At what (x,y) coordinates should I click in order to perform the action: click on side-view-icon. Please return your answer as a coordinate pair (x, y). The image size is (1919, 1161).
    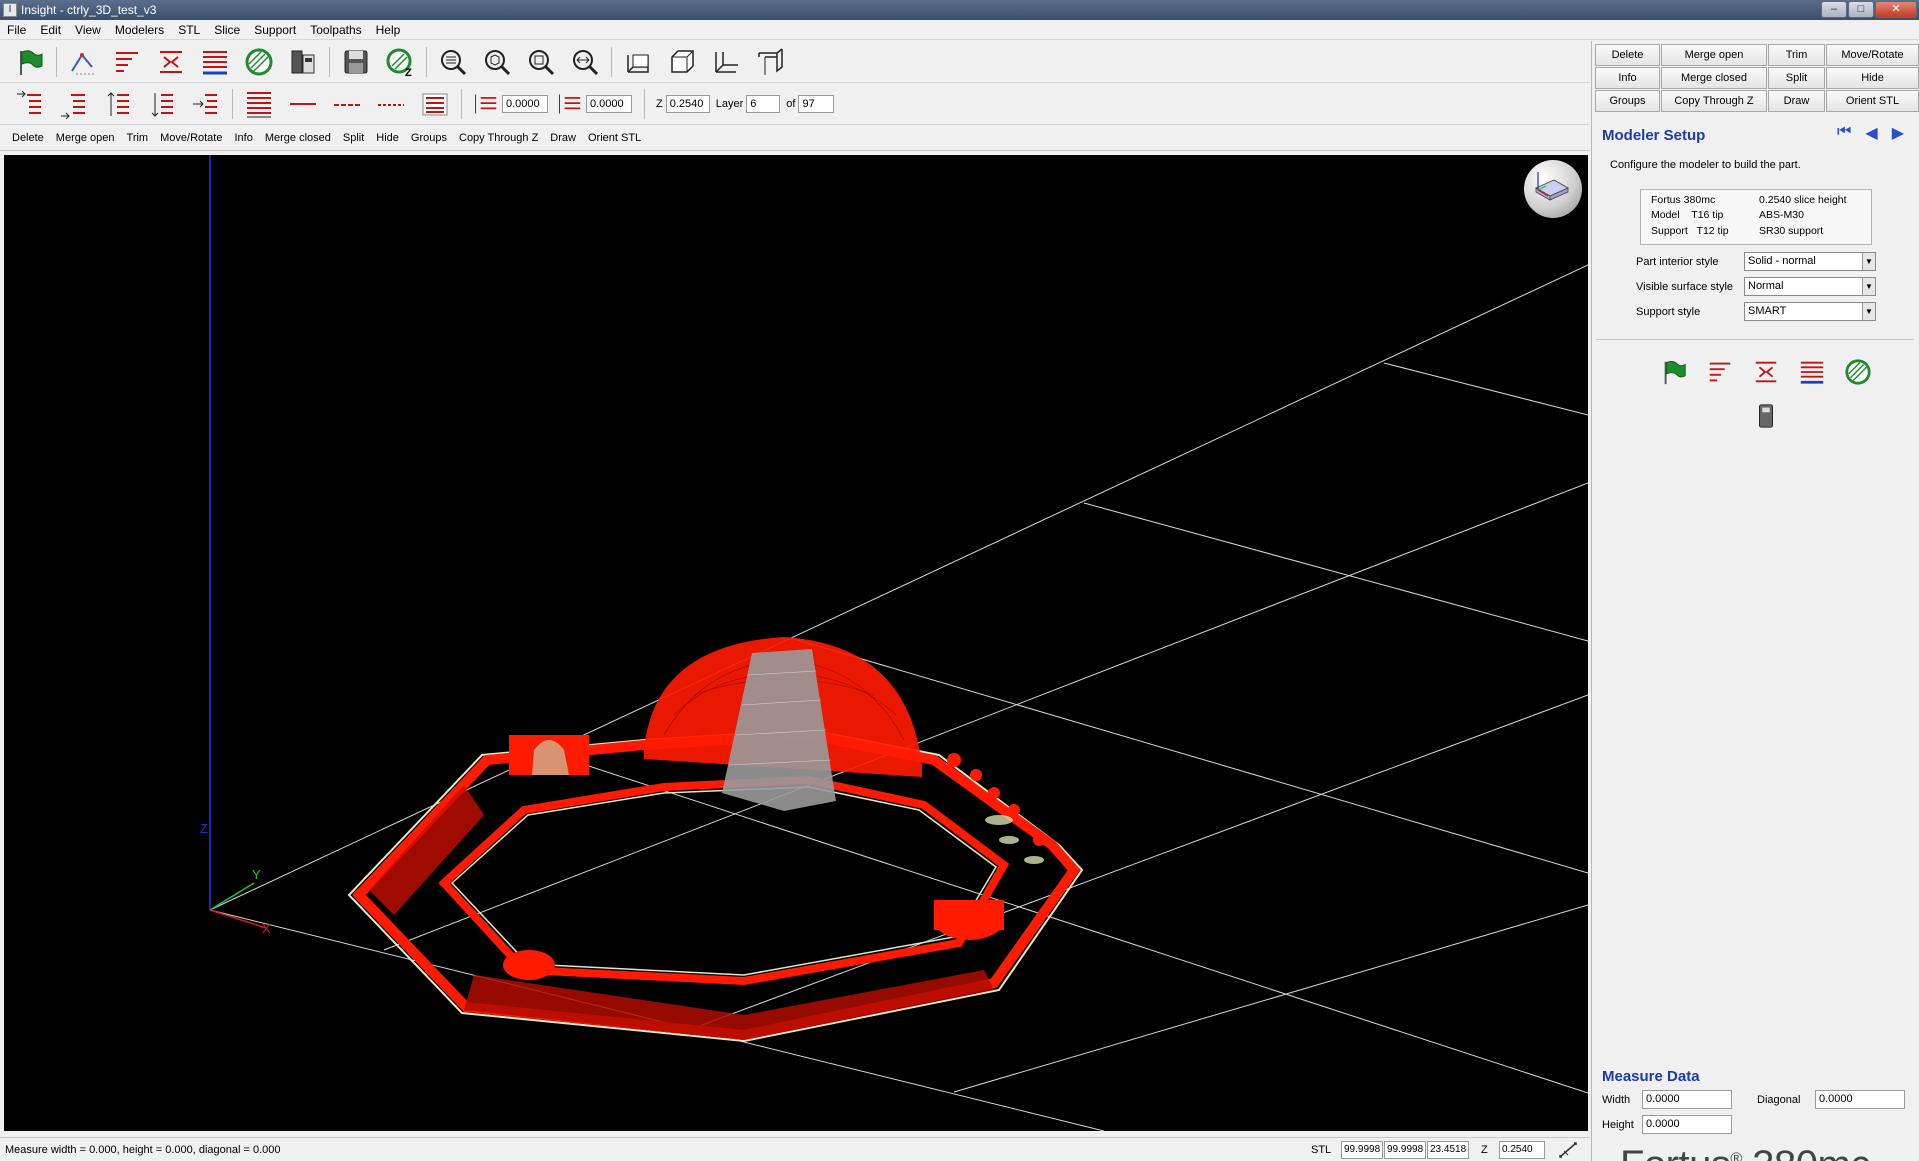
    Looking at the image, I should click on (726, 62).